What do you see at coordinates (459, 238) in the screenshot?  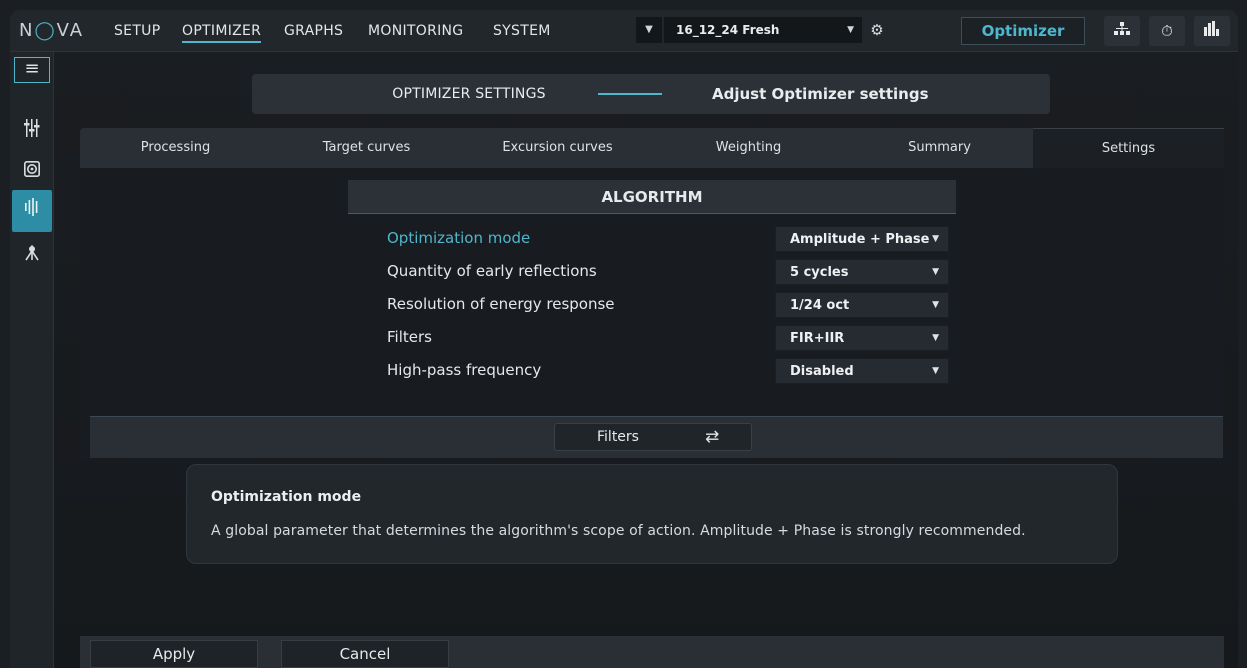 I see `param-label-optimization-mode: Optimization mode` at bounding box center [459, 238].